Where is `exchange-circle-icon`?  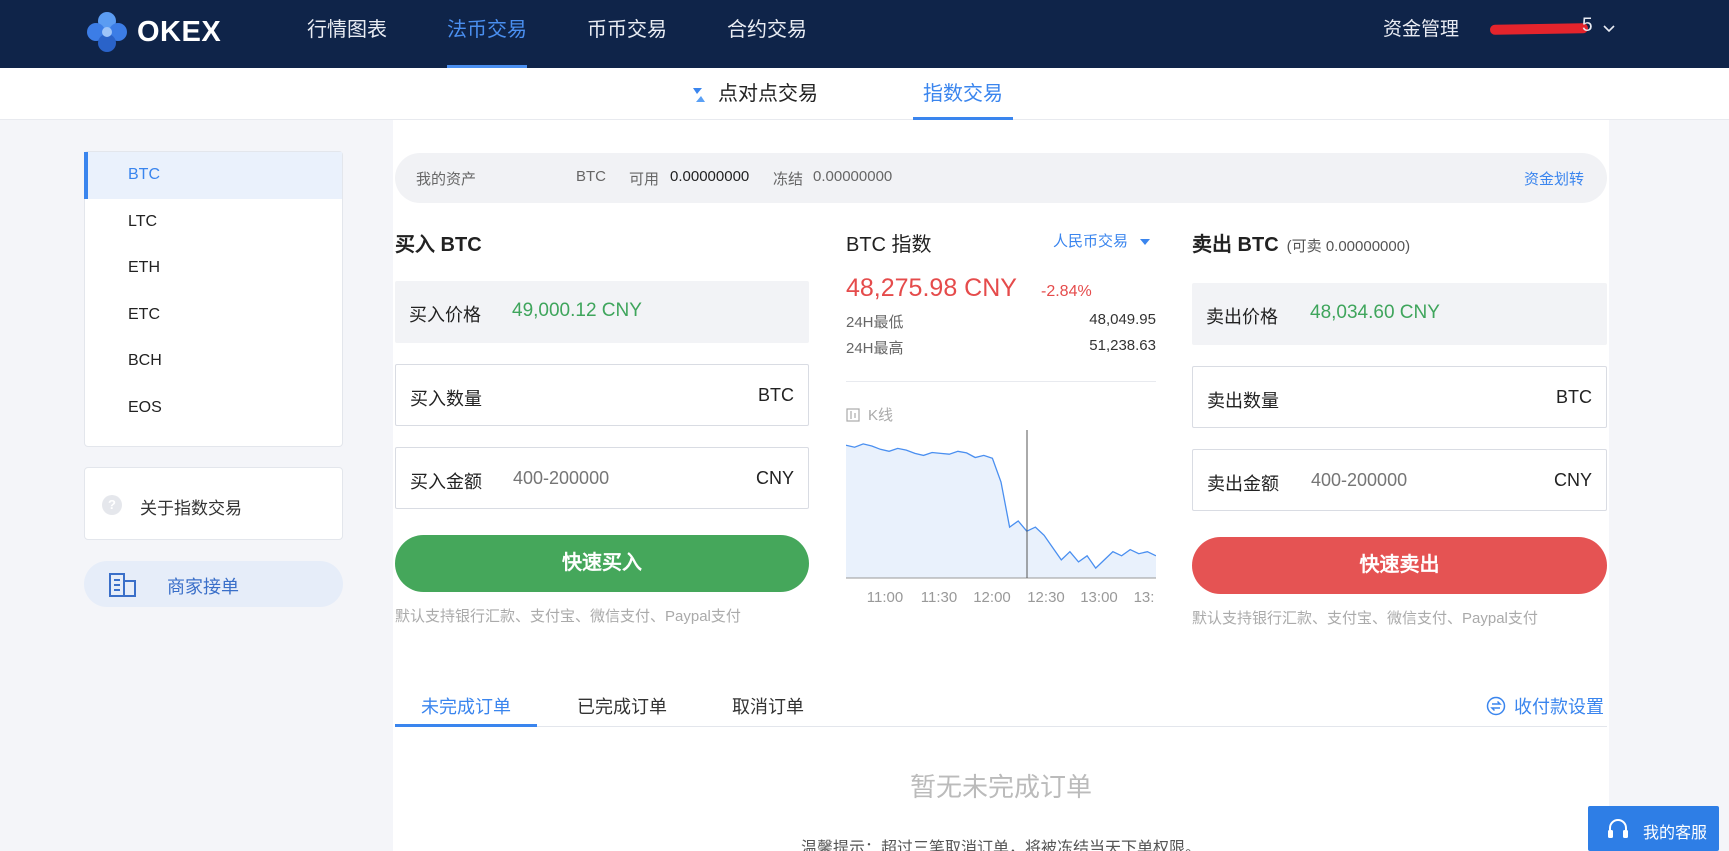
exchange-circle-icon is located at coordinates (1496, 706).